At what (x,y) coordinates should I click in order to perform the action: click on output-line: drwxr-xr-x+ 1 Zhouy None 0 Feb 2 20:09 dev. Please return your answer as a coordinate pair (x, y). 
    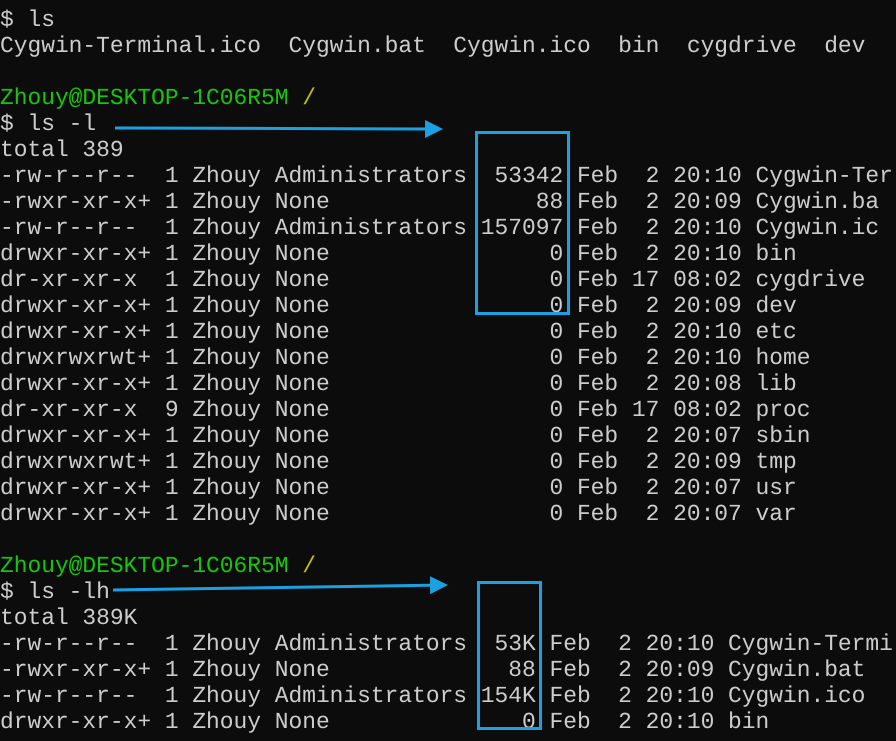
    Looking at the image, I should click on (398, 306).